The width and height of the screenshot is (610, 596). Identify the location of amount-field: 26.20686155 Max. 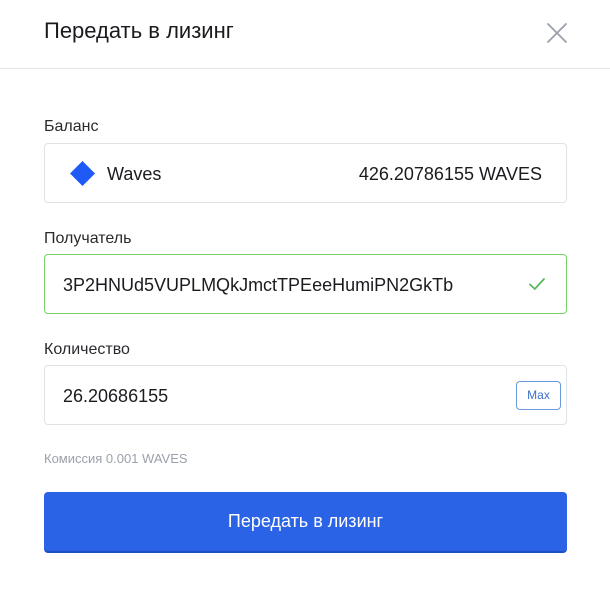
(305, 395).